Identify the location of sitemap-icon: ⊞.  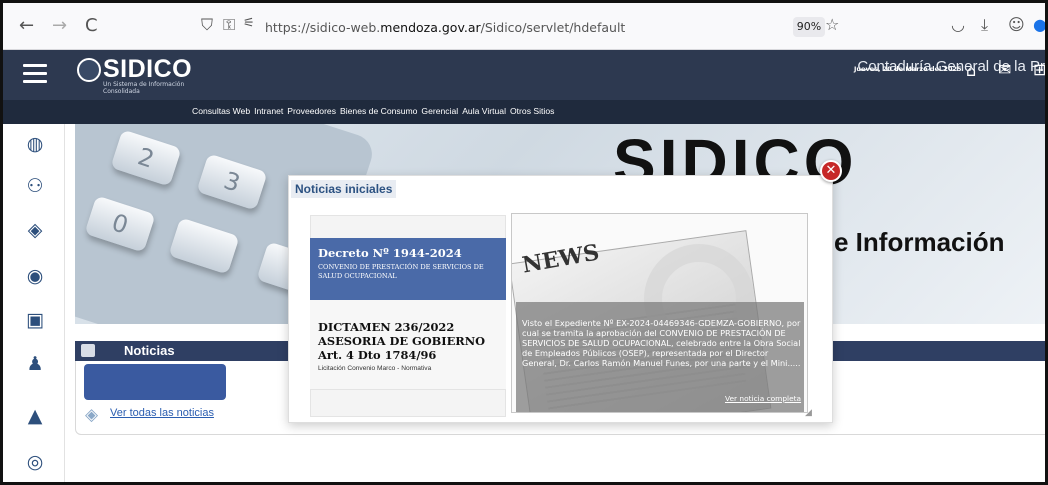
(1039, 69).